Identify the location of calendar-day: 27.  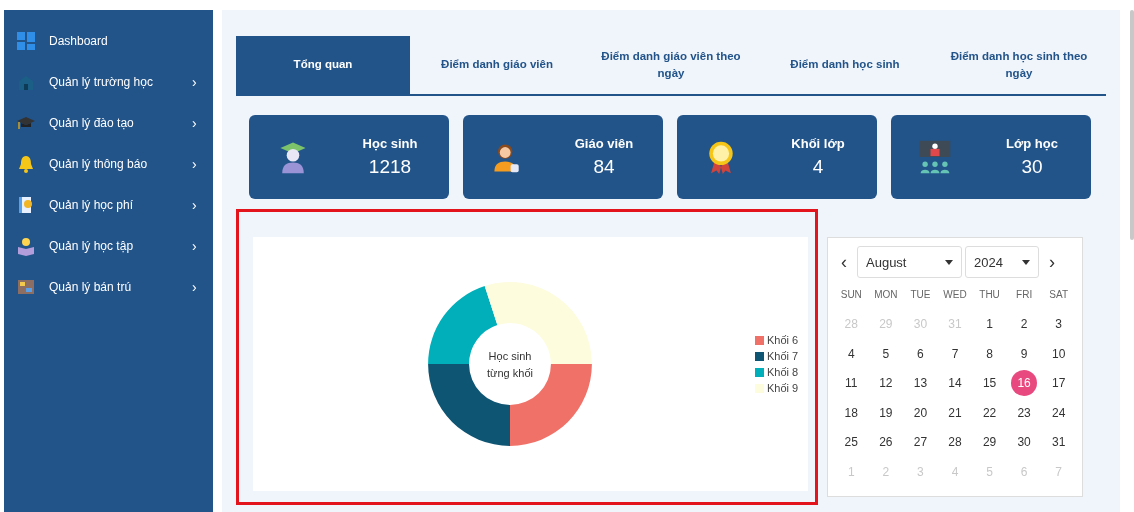
(920, 442).